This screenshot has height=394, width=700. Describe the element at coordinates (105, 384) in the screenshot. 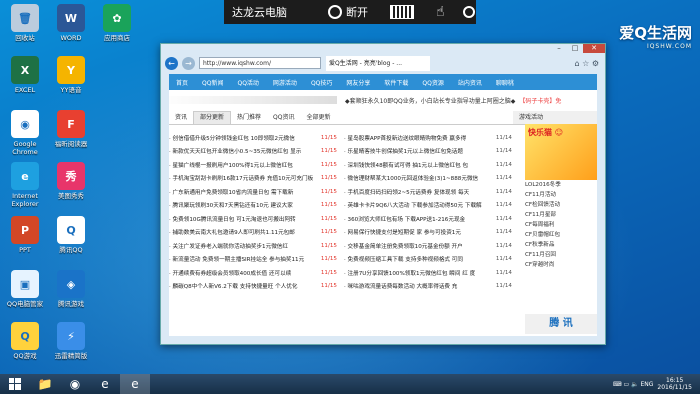

I see `ie-taskbar-icon: e` at that location.